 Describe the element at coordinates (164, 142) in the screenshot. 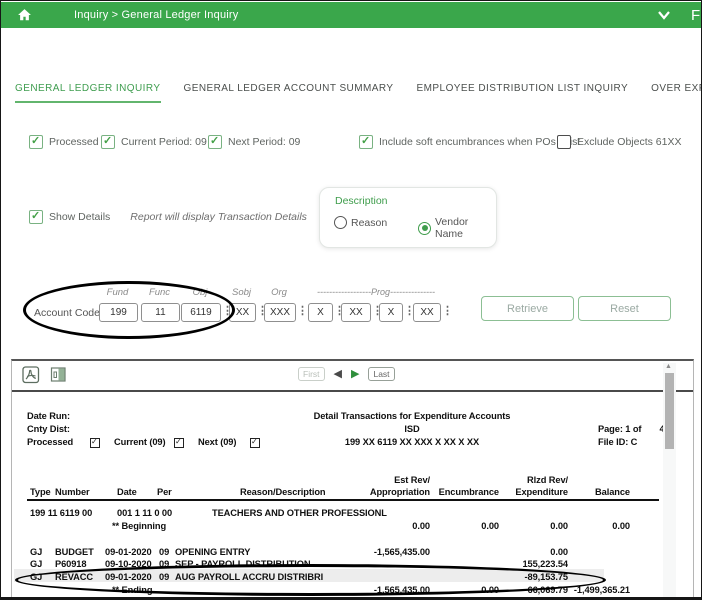

I see `checkbox-label: Current Period: 09` at that location.